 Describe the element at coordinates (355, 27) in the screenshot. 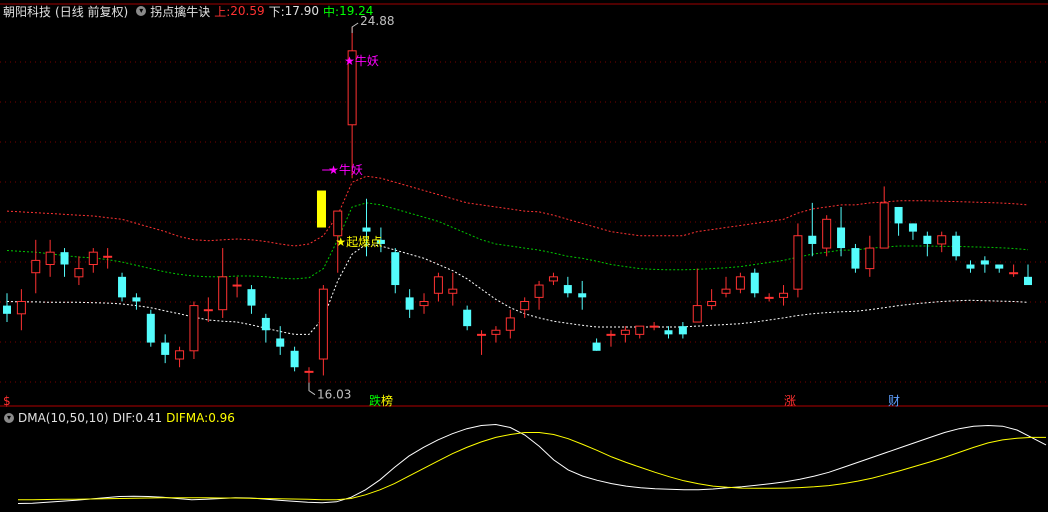

I see `high-price-pointer` at that location.